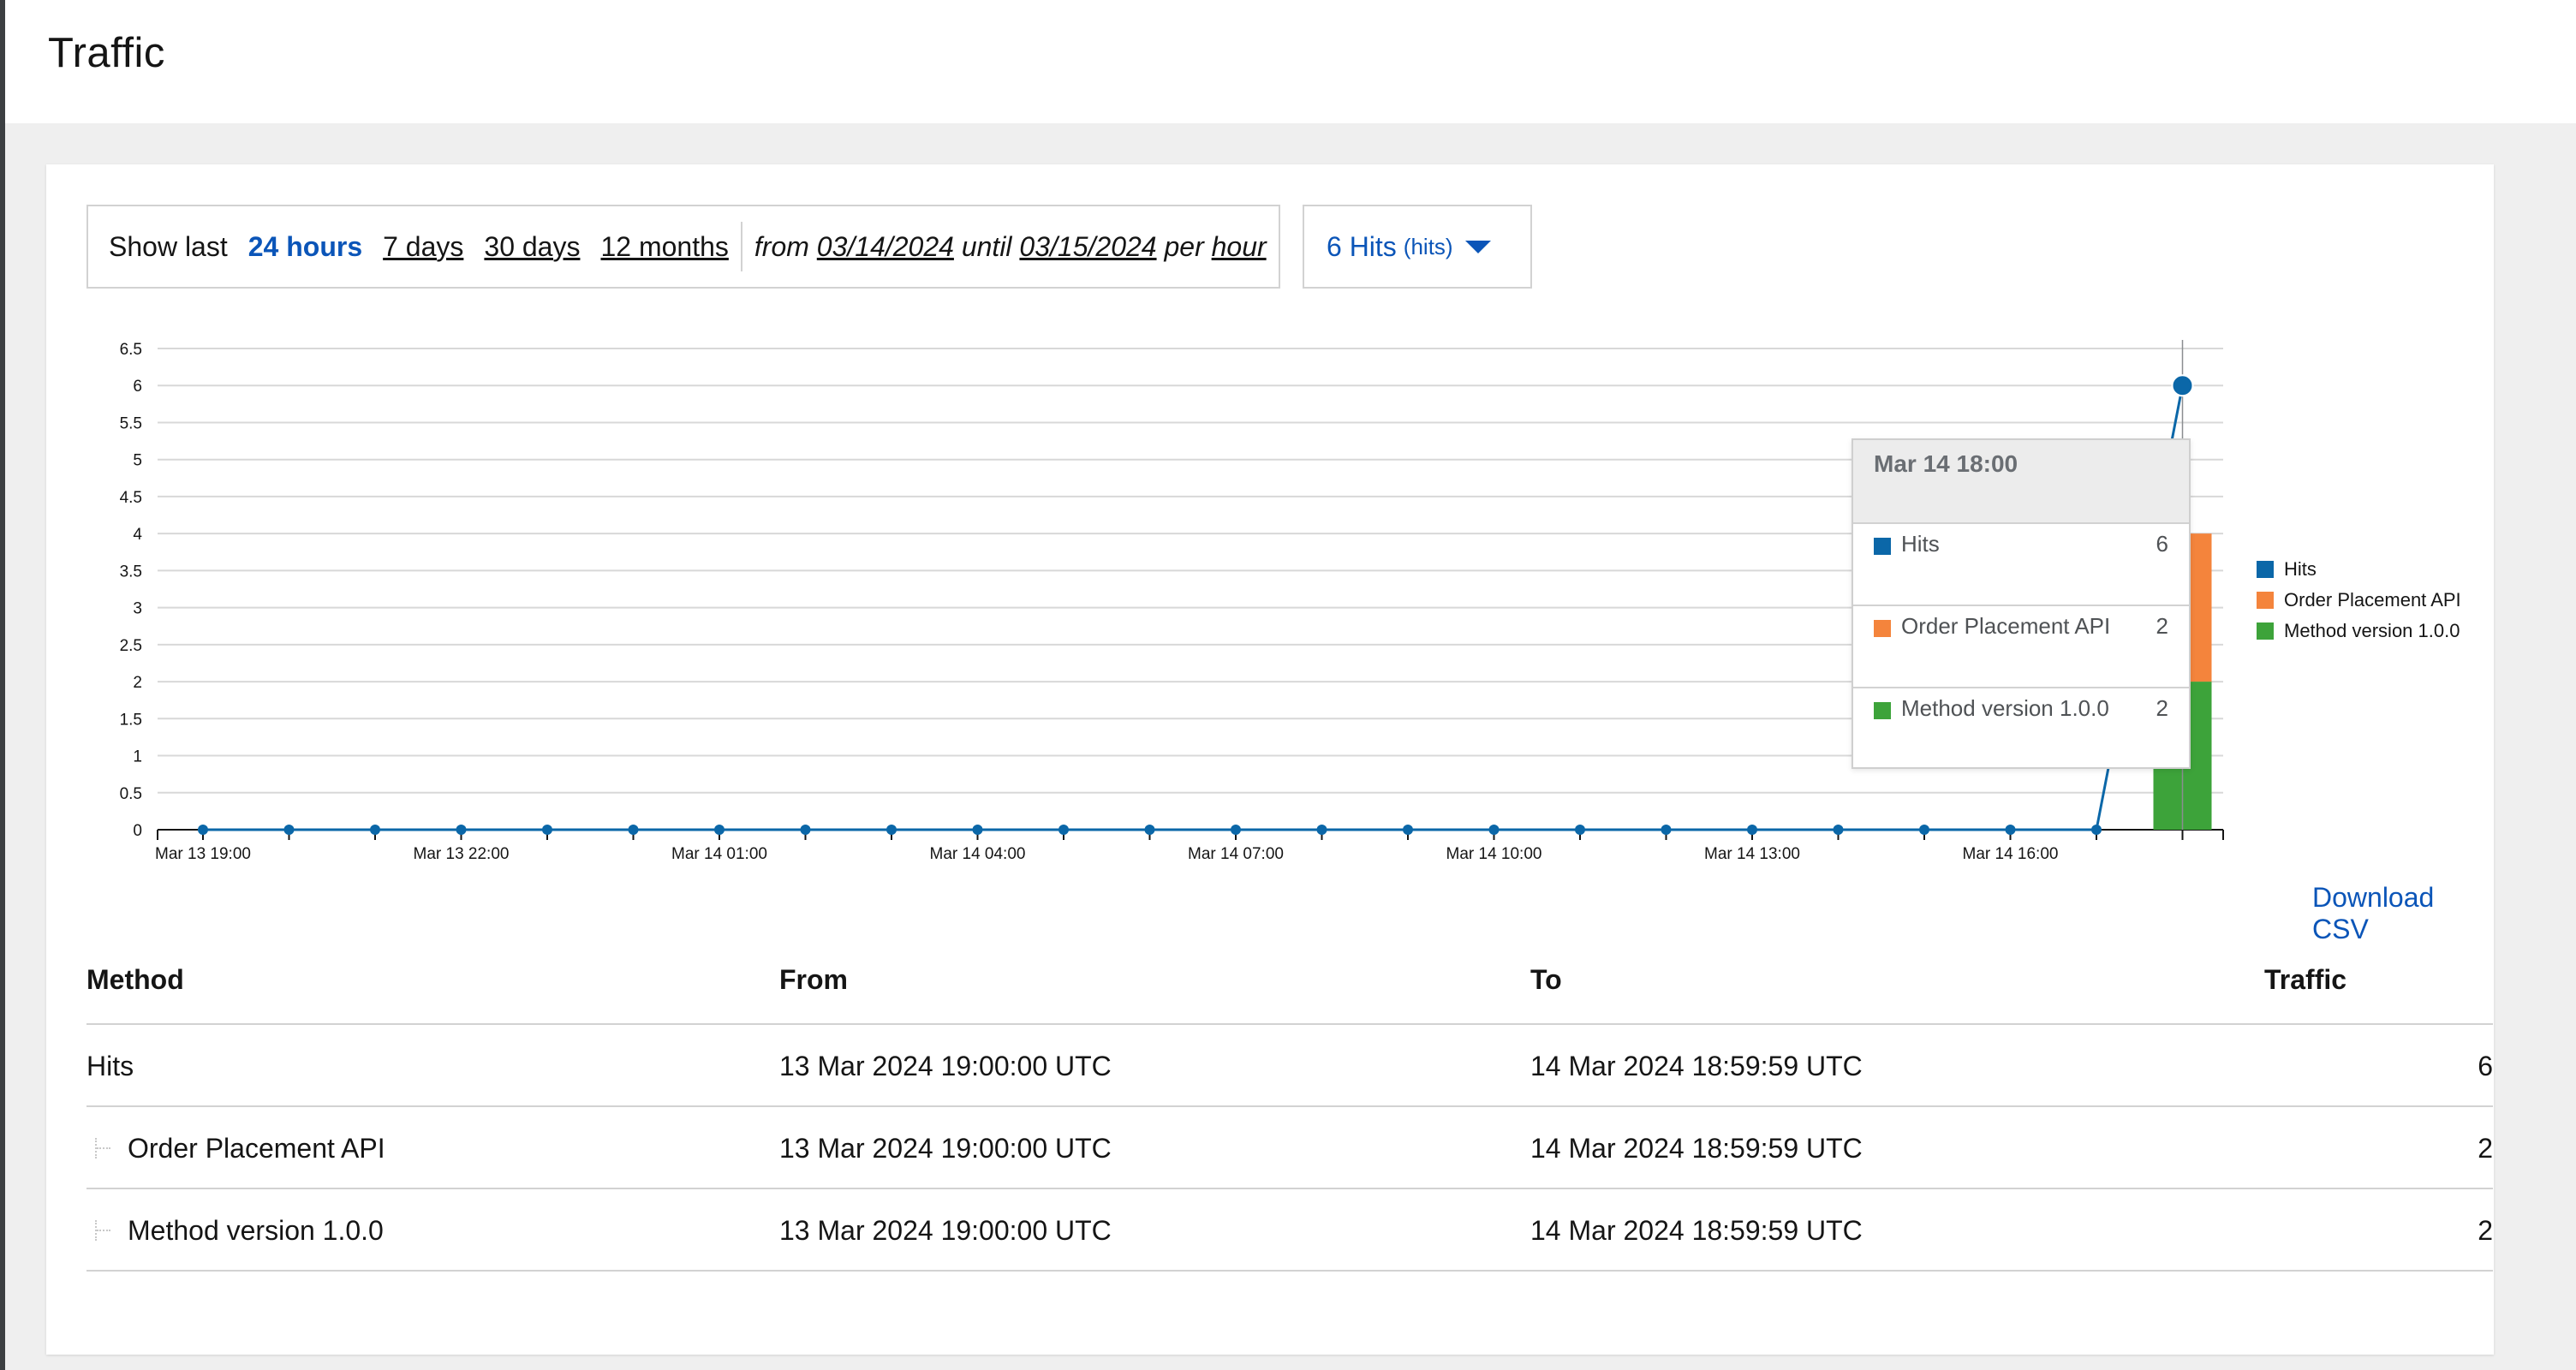 The height and width of the screenshot is (1370, 2576). What do you see at coordinates (138, 387) in the screenshot?
I see `y-tick-label: 6` at bounding box center [138, 387].